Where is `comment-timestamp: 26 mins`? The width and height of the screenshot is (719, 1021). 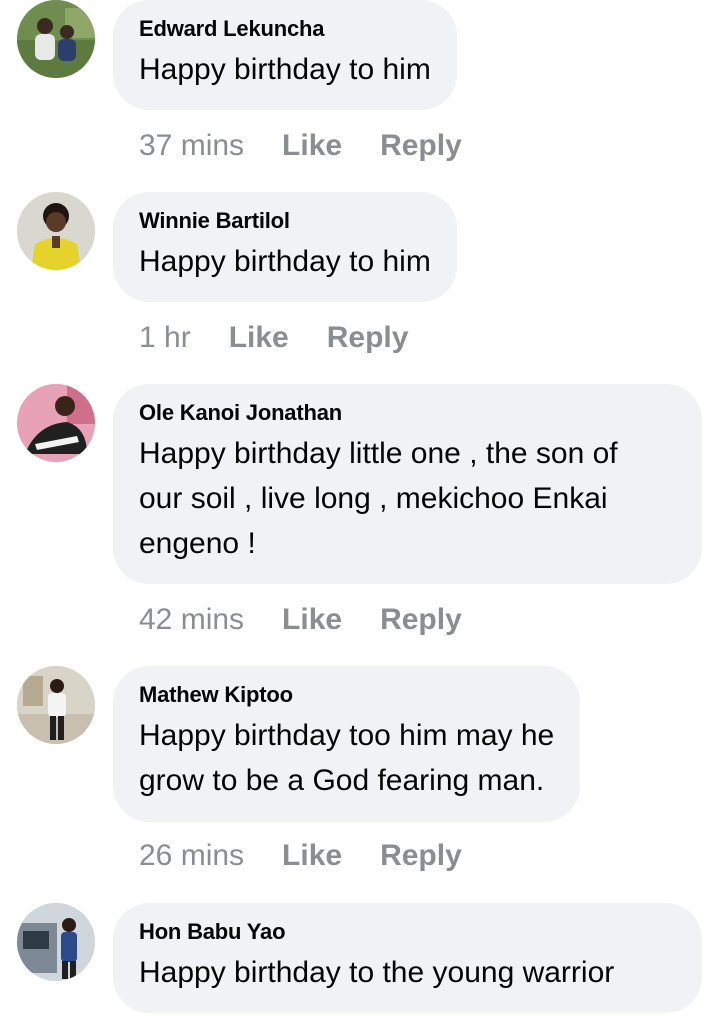 comment-timestamp: 26 mins is located at coordinates (191, 856).